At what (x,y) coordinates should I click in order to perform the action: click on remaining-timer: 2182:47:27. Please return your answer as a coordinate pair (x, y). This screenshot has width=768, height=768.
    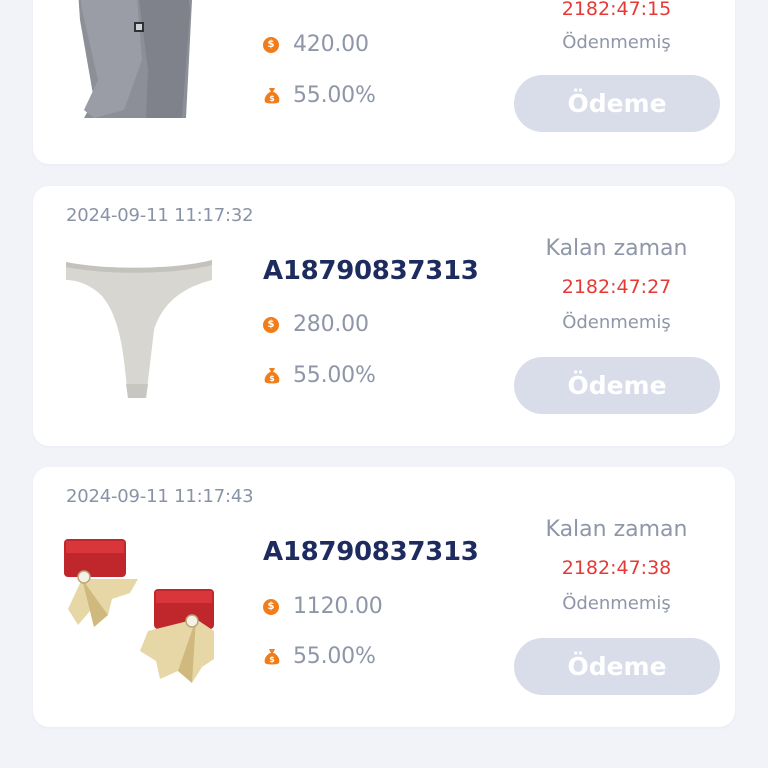
    Looking at the image, I should click on (616, 287).